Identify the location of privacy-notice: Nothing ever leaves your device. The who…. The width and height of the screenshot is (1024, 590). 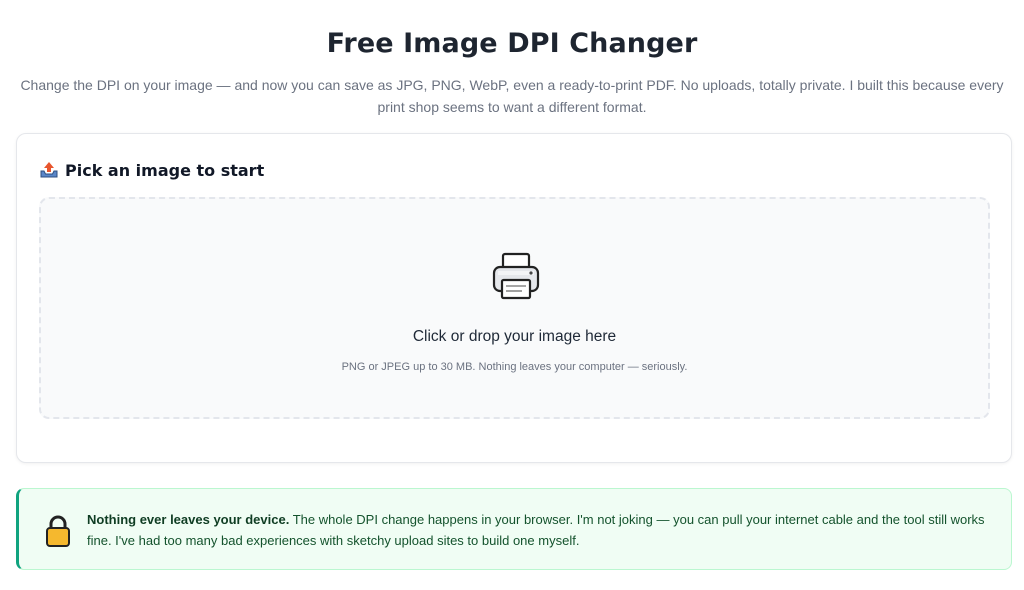
(514, 529).